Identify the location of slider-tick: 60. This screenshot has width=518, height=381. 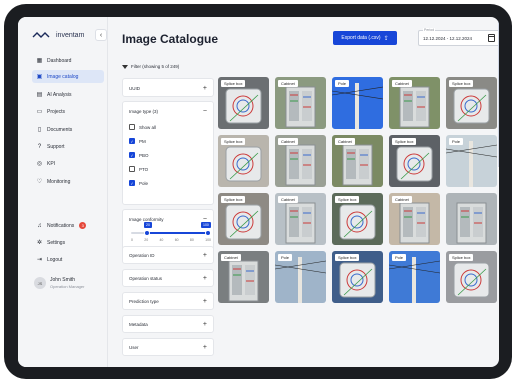
(176, 240).